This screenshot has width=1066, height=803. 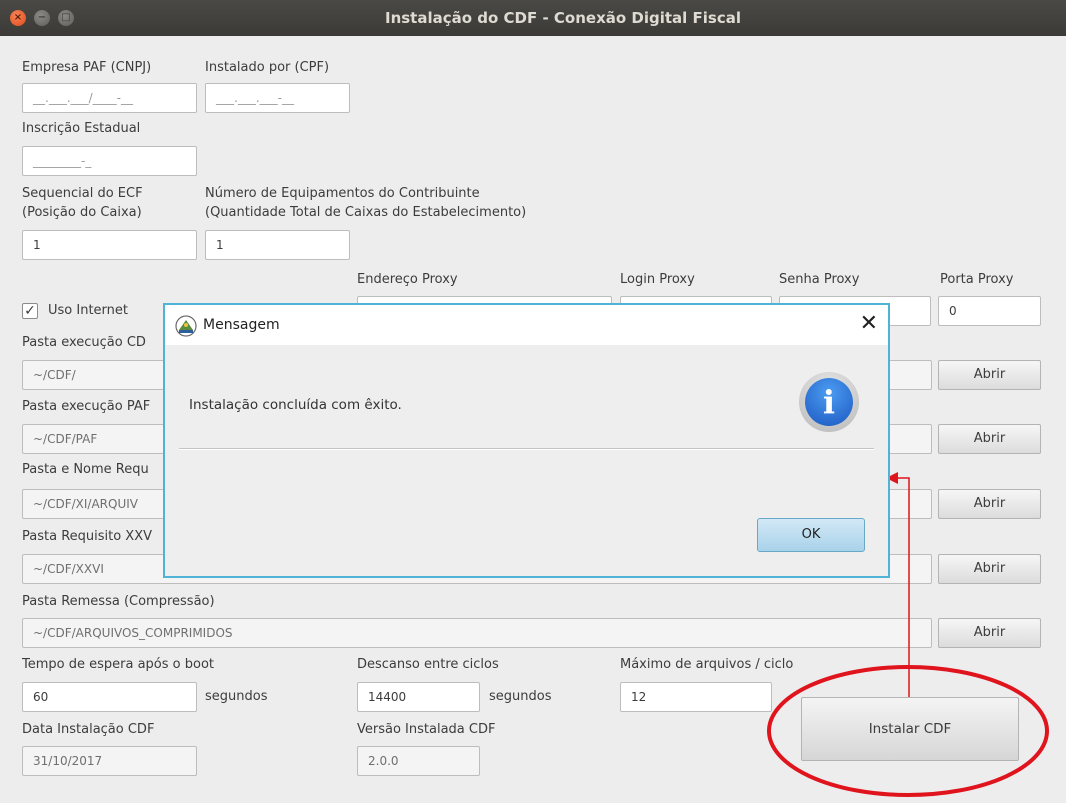 What do you see at coordinates (526, 449) in the screenshot?
I see `dialog-separator` at bounding box center [526, 449].